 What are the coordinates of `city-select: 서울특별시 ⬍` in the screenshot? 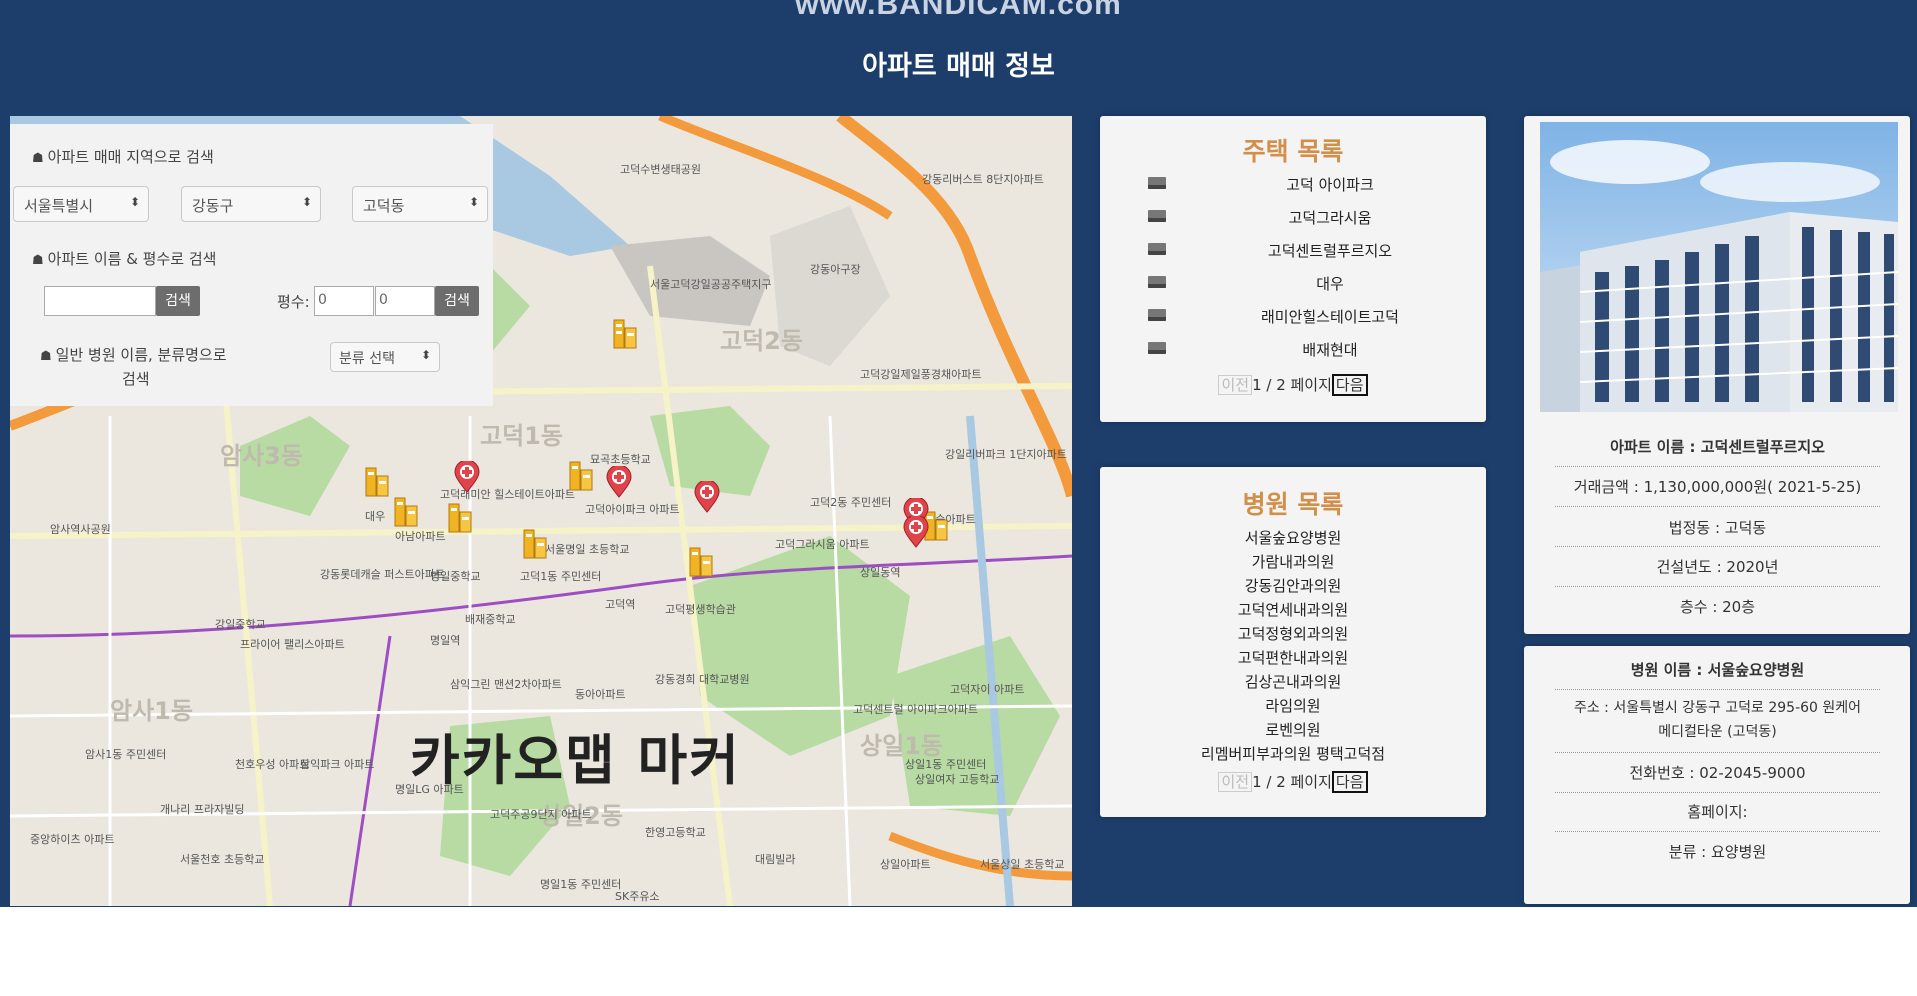 It's located at (81, 204).